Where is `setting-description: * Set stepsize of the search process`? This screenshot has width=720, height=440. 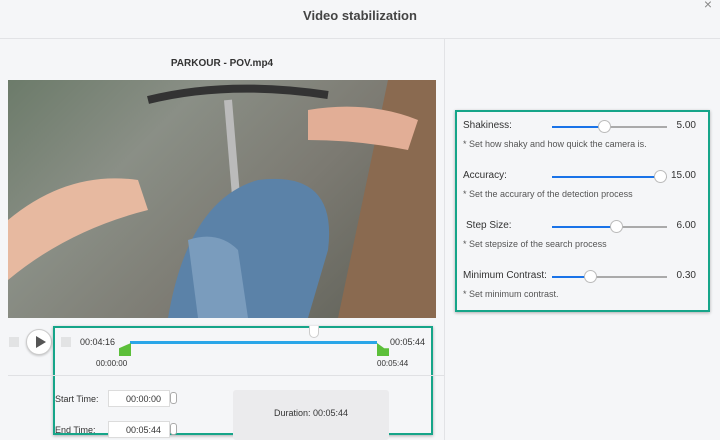
setting-description: * Set stepsize of the search process is located at coordinates (535, 244).